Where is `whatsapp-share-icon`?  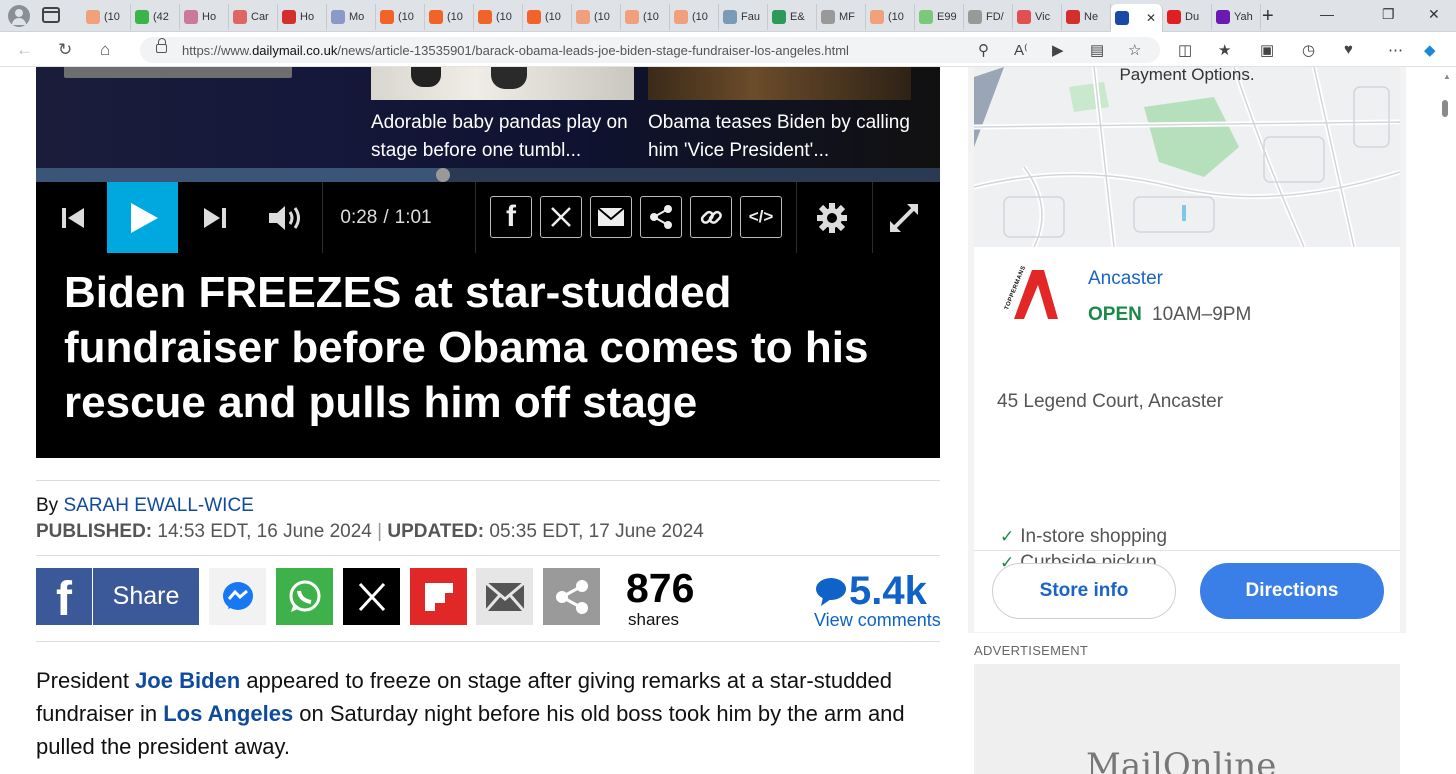
whatsapp-share-icon is located at coordinates (304, 596).